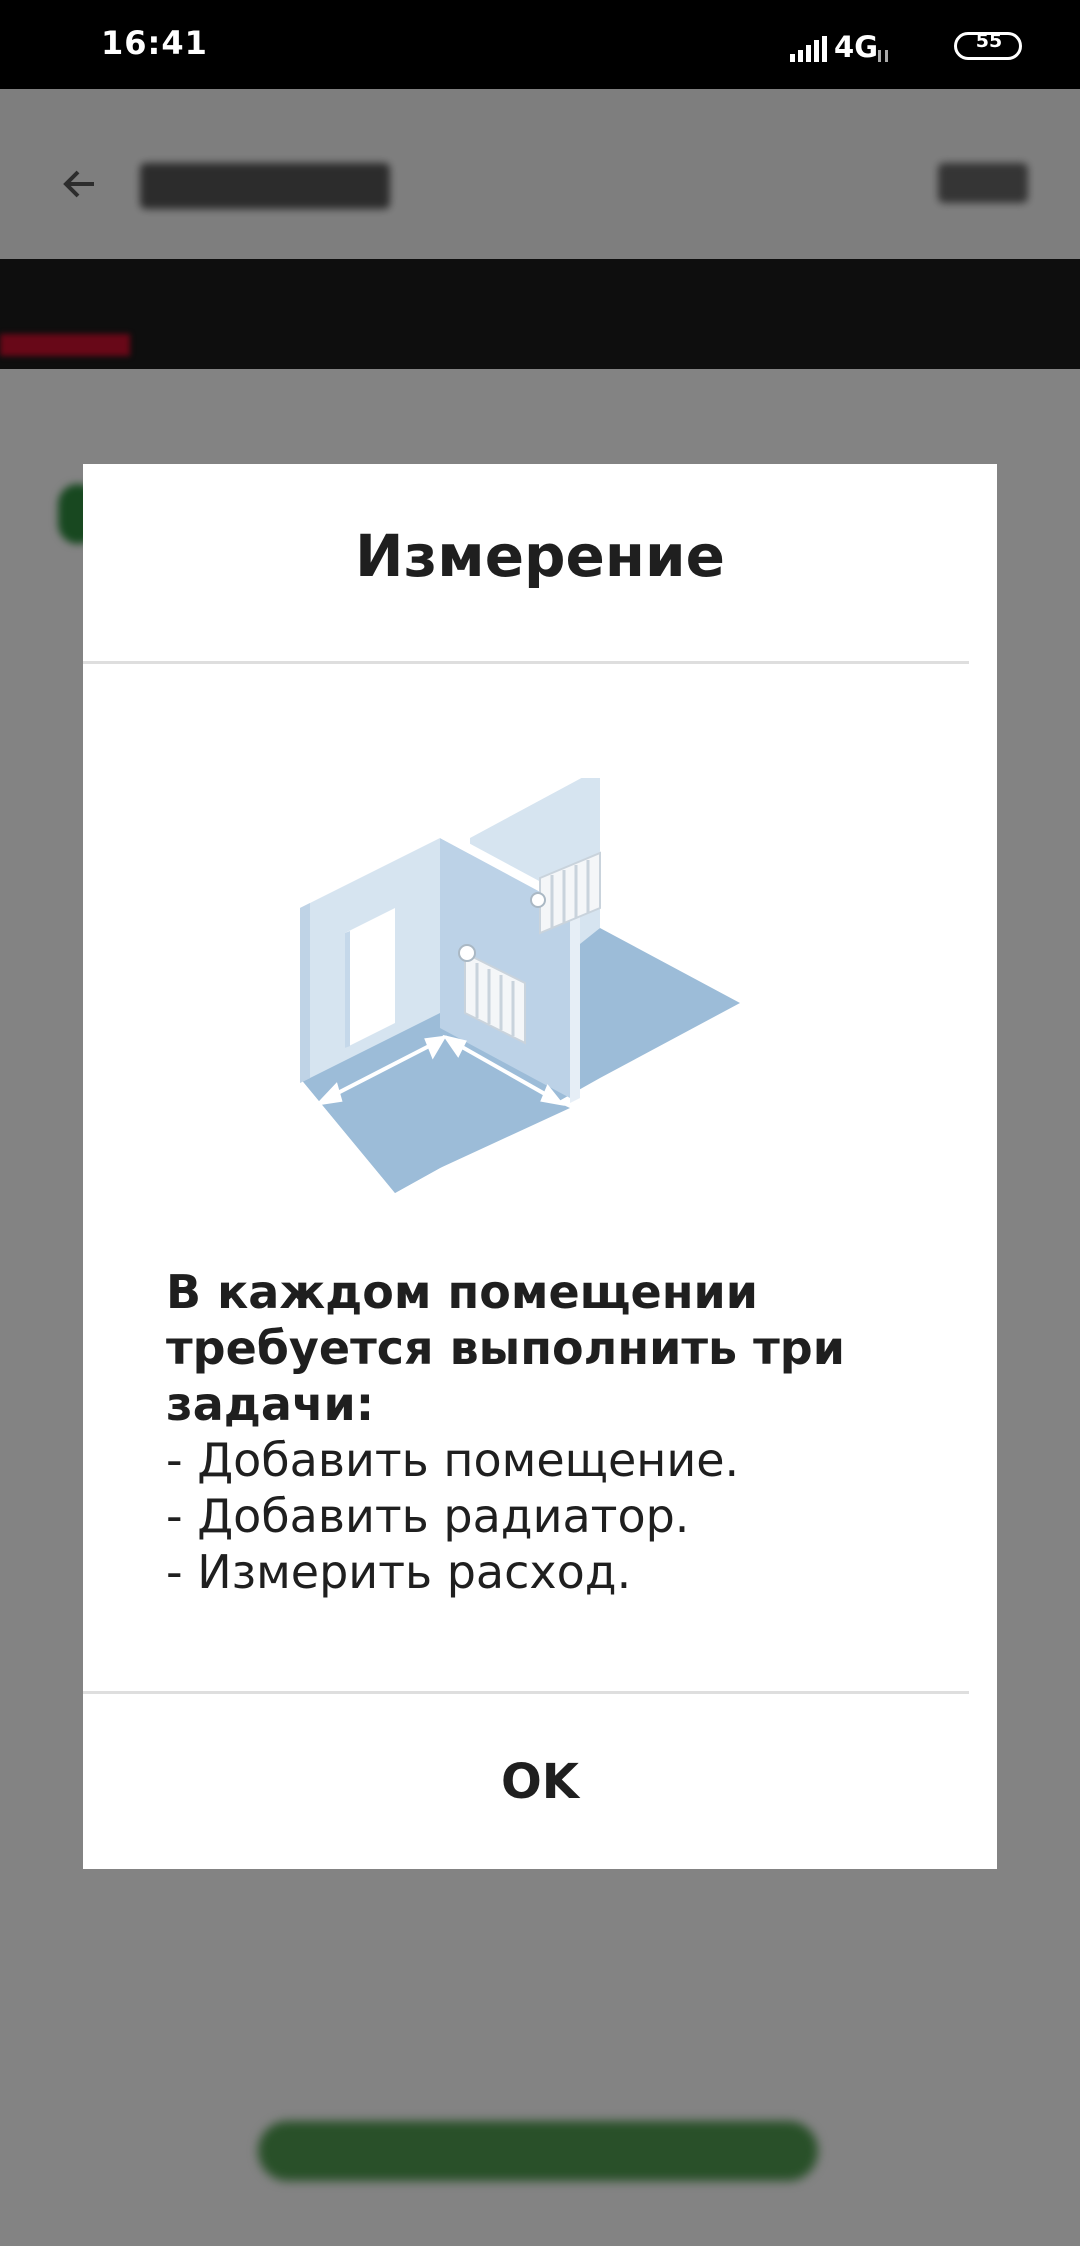 The width and height of the screenshot is (1080, 2246). I want to click on signal-icon, so click(808, 49).